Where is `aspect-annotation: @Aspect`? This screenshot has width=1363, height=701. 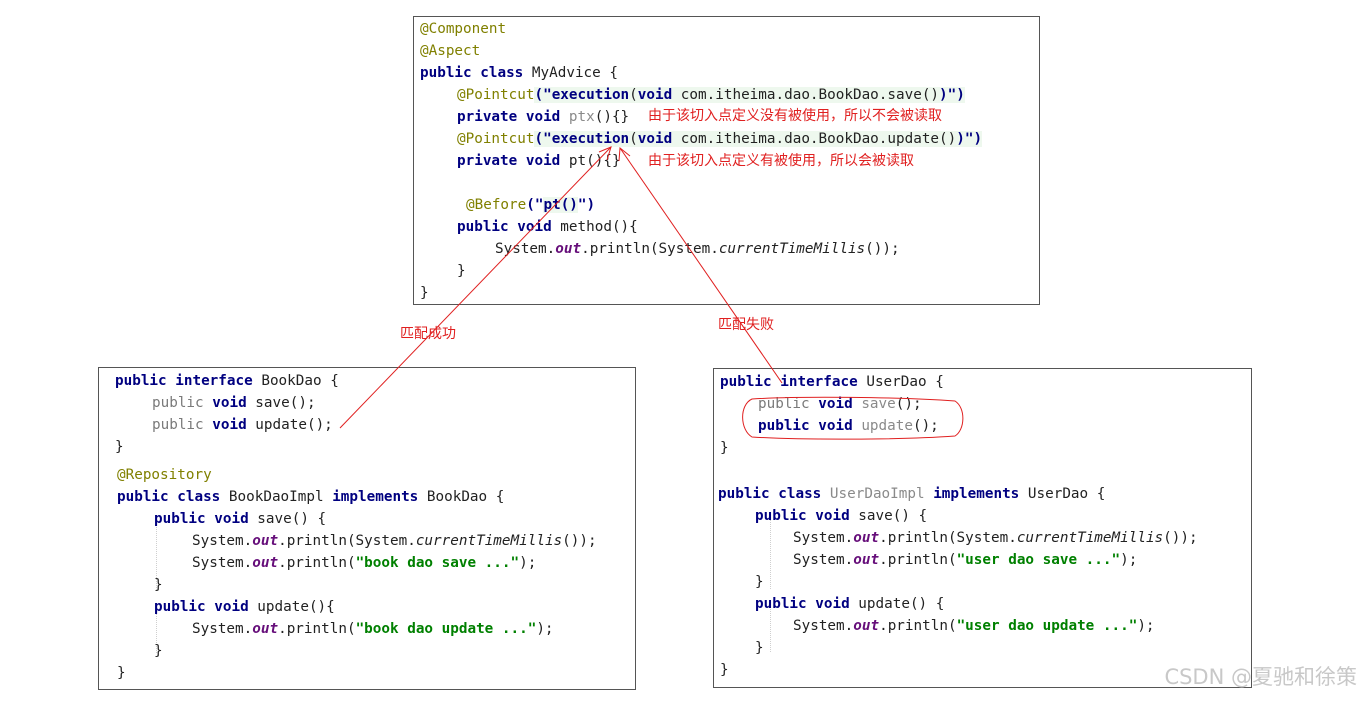
aspect-annotation: @Aspect is located at coordinates (450, 51).